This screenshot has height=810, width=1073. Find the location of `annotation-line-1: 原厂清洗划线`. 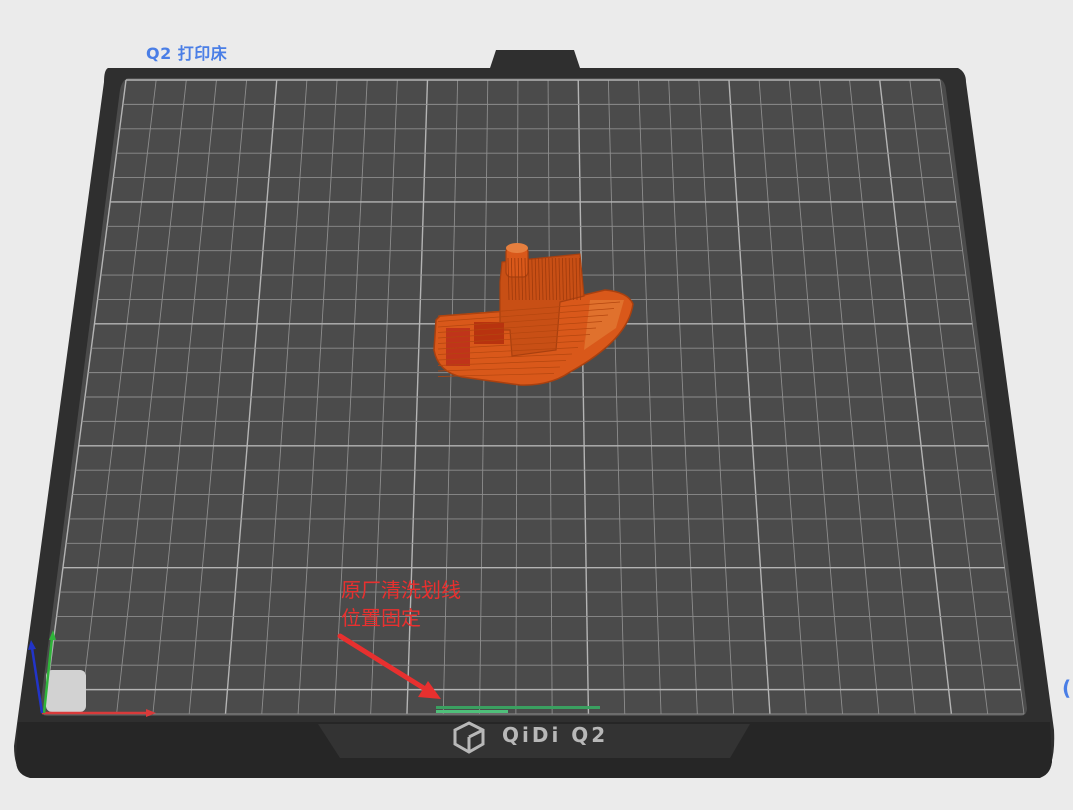

annotation-line-1: 原厂清洗划线 is located at coordinates (401, 590).